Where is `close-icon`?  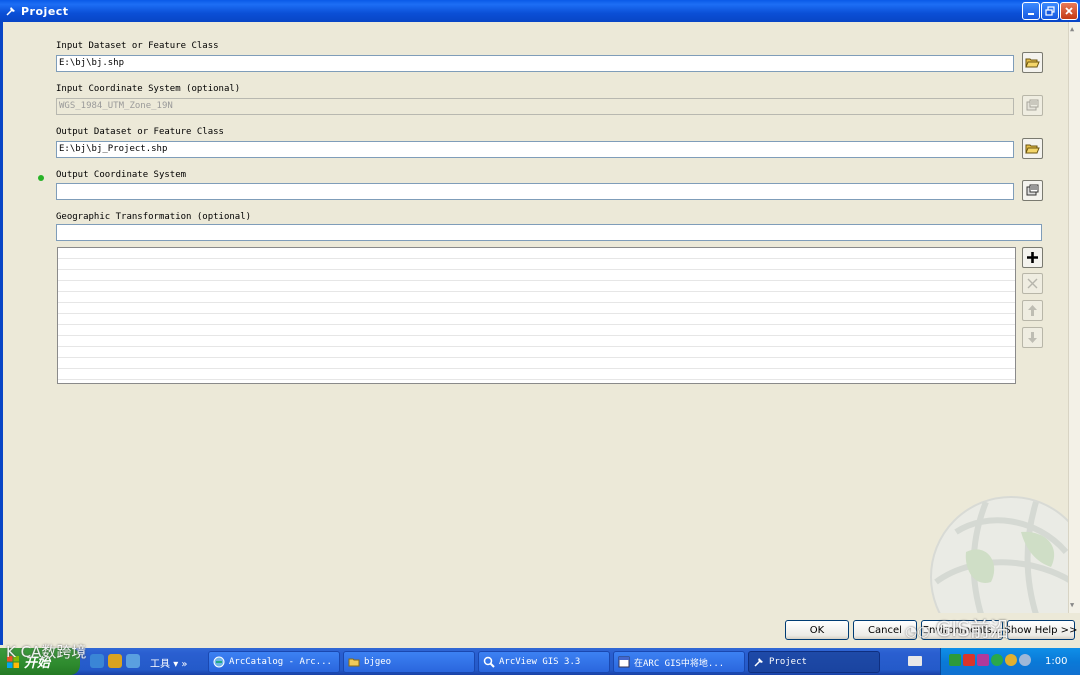
close-icon is located at coordinates (1069, 11).